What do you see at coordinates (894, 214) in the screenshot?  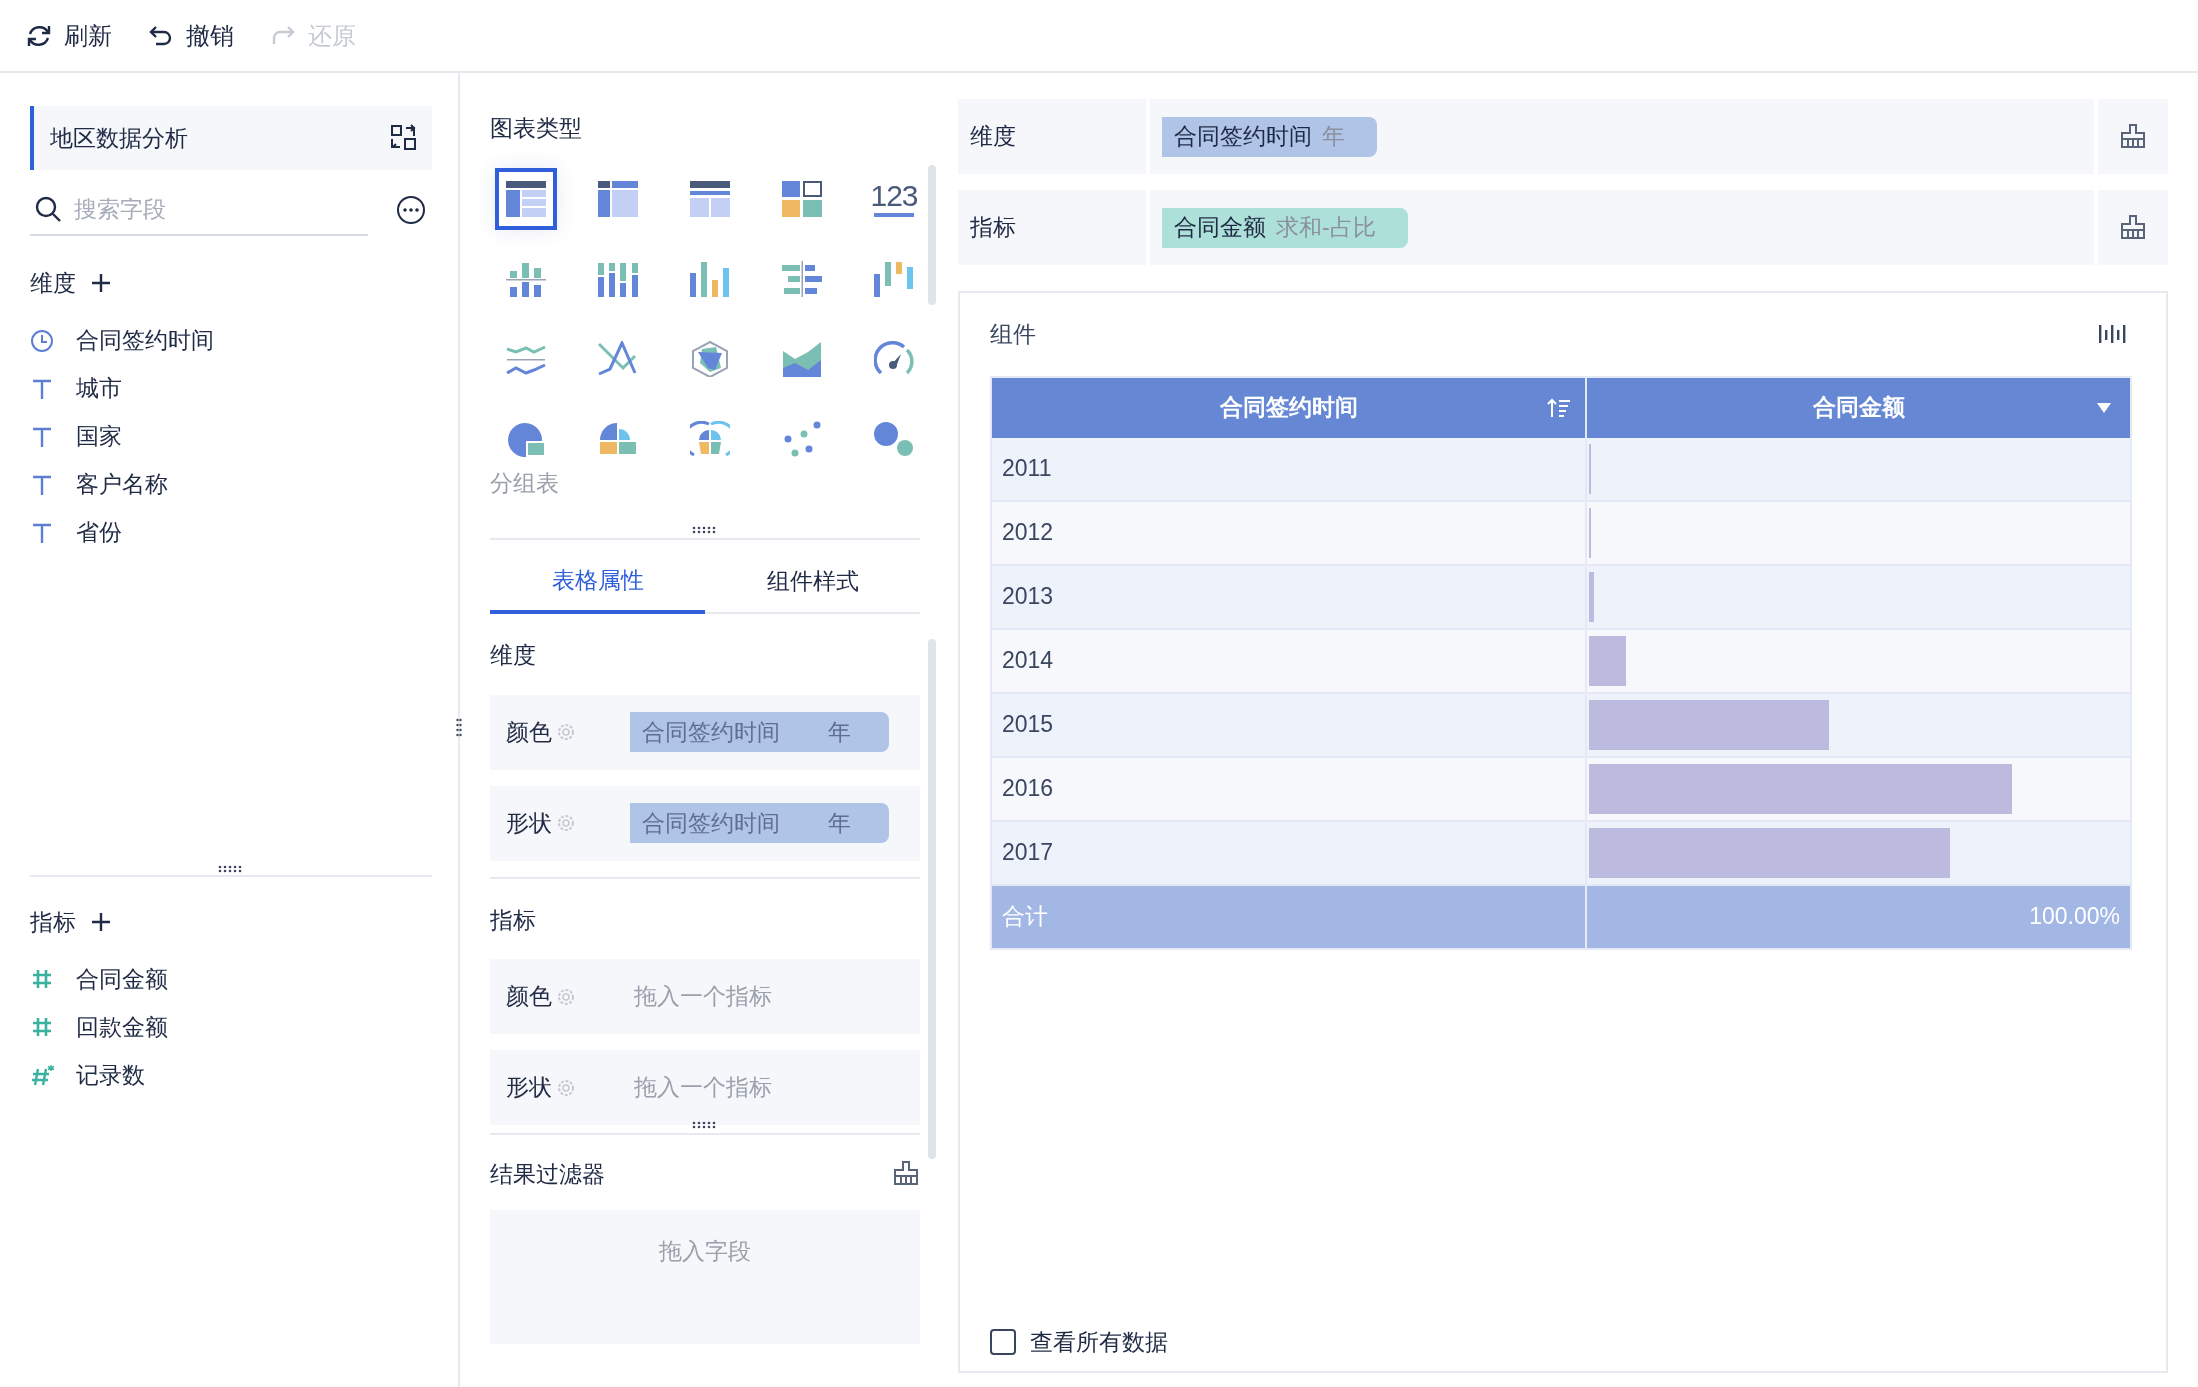 I see `underline` at bounding box center [894, 214].